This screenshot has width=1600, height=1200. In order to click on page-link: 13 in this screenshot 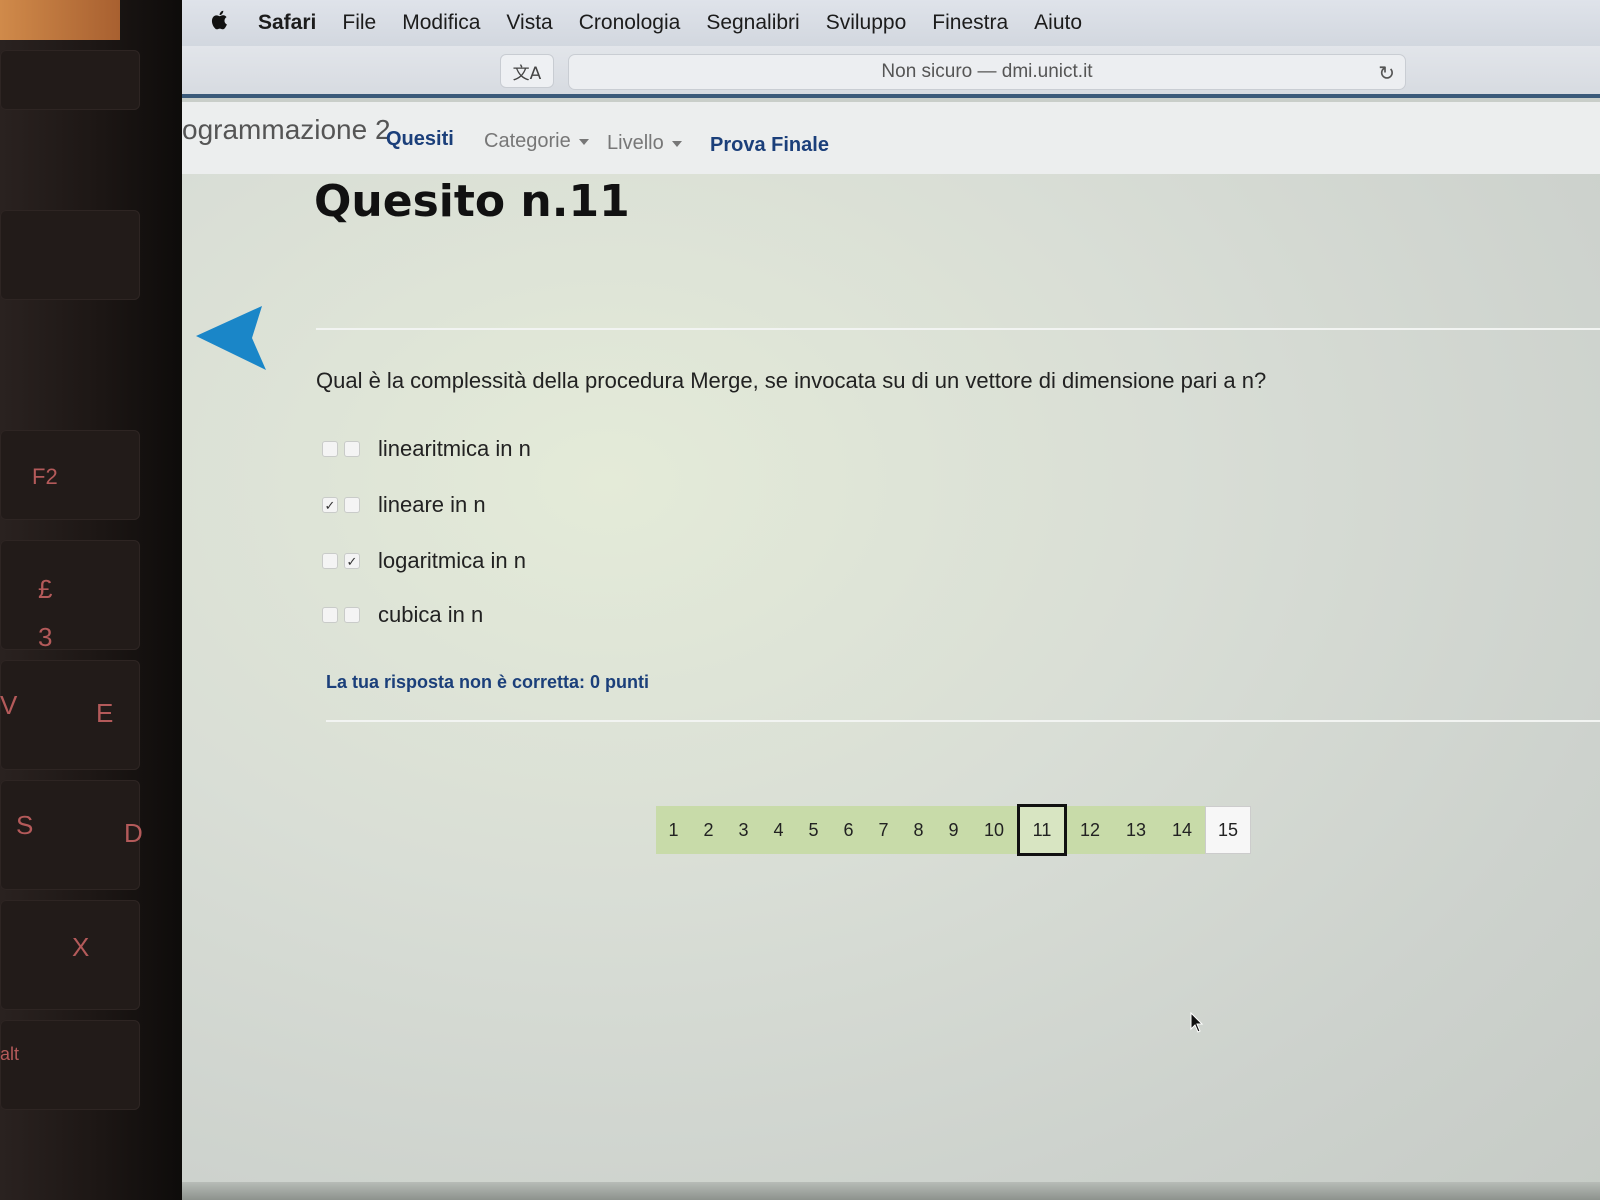, I will do `click(1136, 830)`.